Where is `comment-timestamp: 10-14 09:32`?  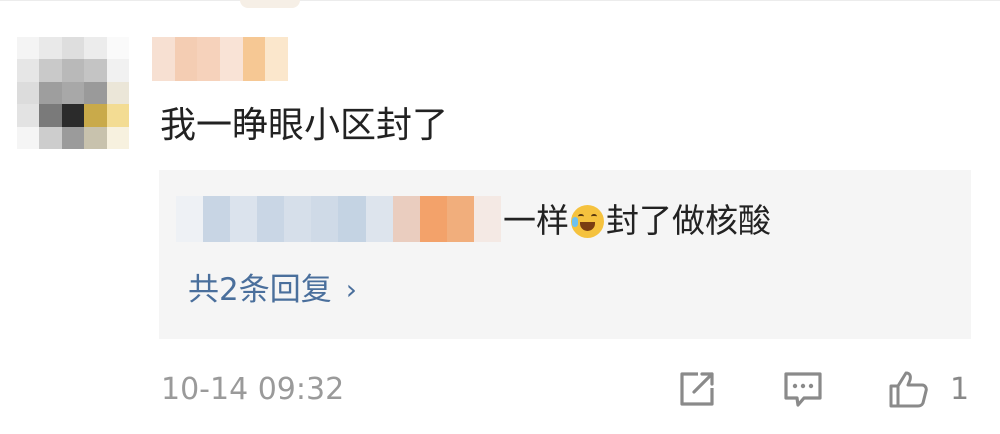 comment-timestamp: 10-14 09:32 is located at coordinates (253, 389).